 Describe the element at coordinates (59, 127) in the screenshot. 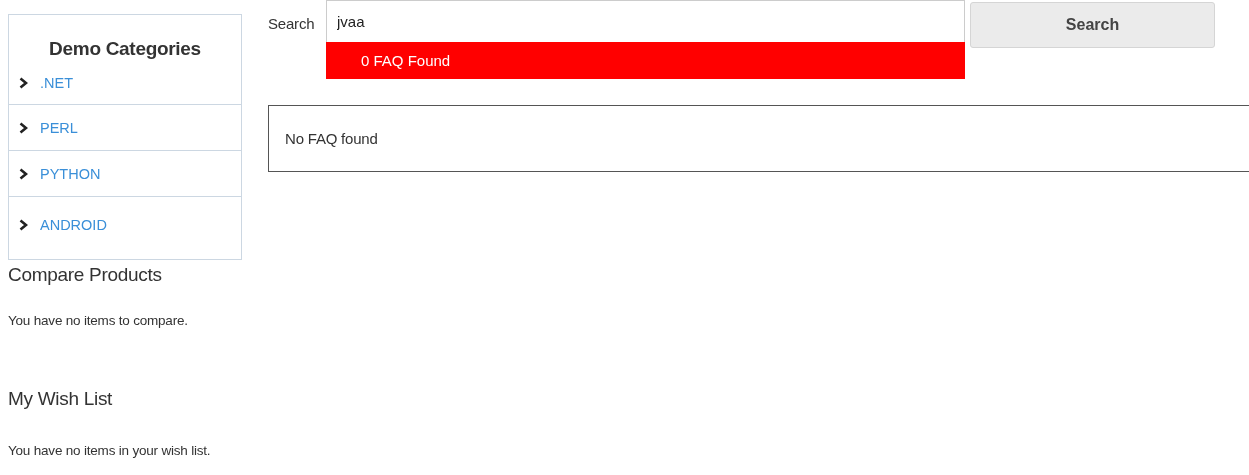

I see `category-link: PERL` at that location.